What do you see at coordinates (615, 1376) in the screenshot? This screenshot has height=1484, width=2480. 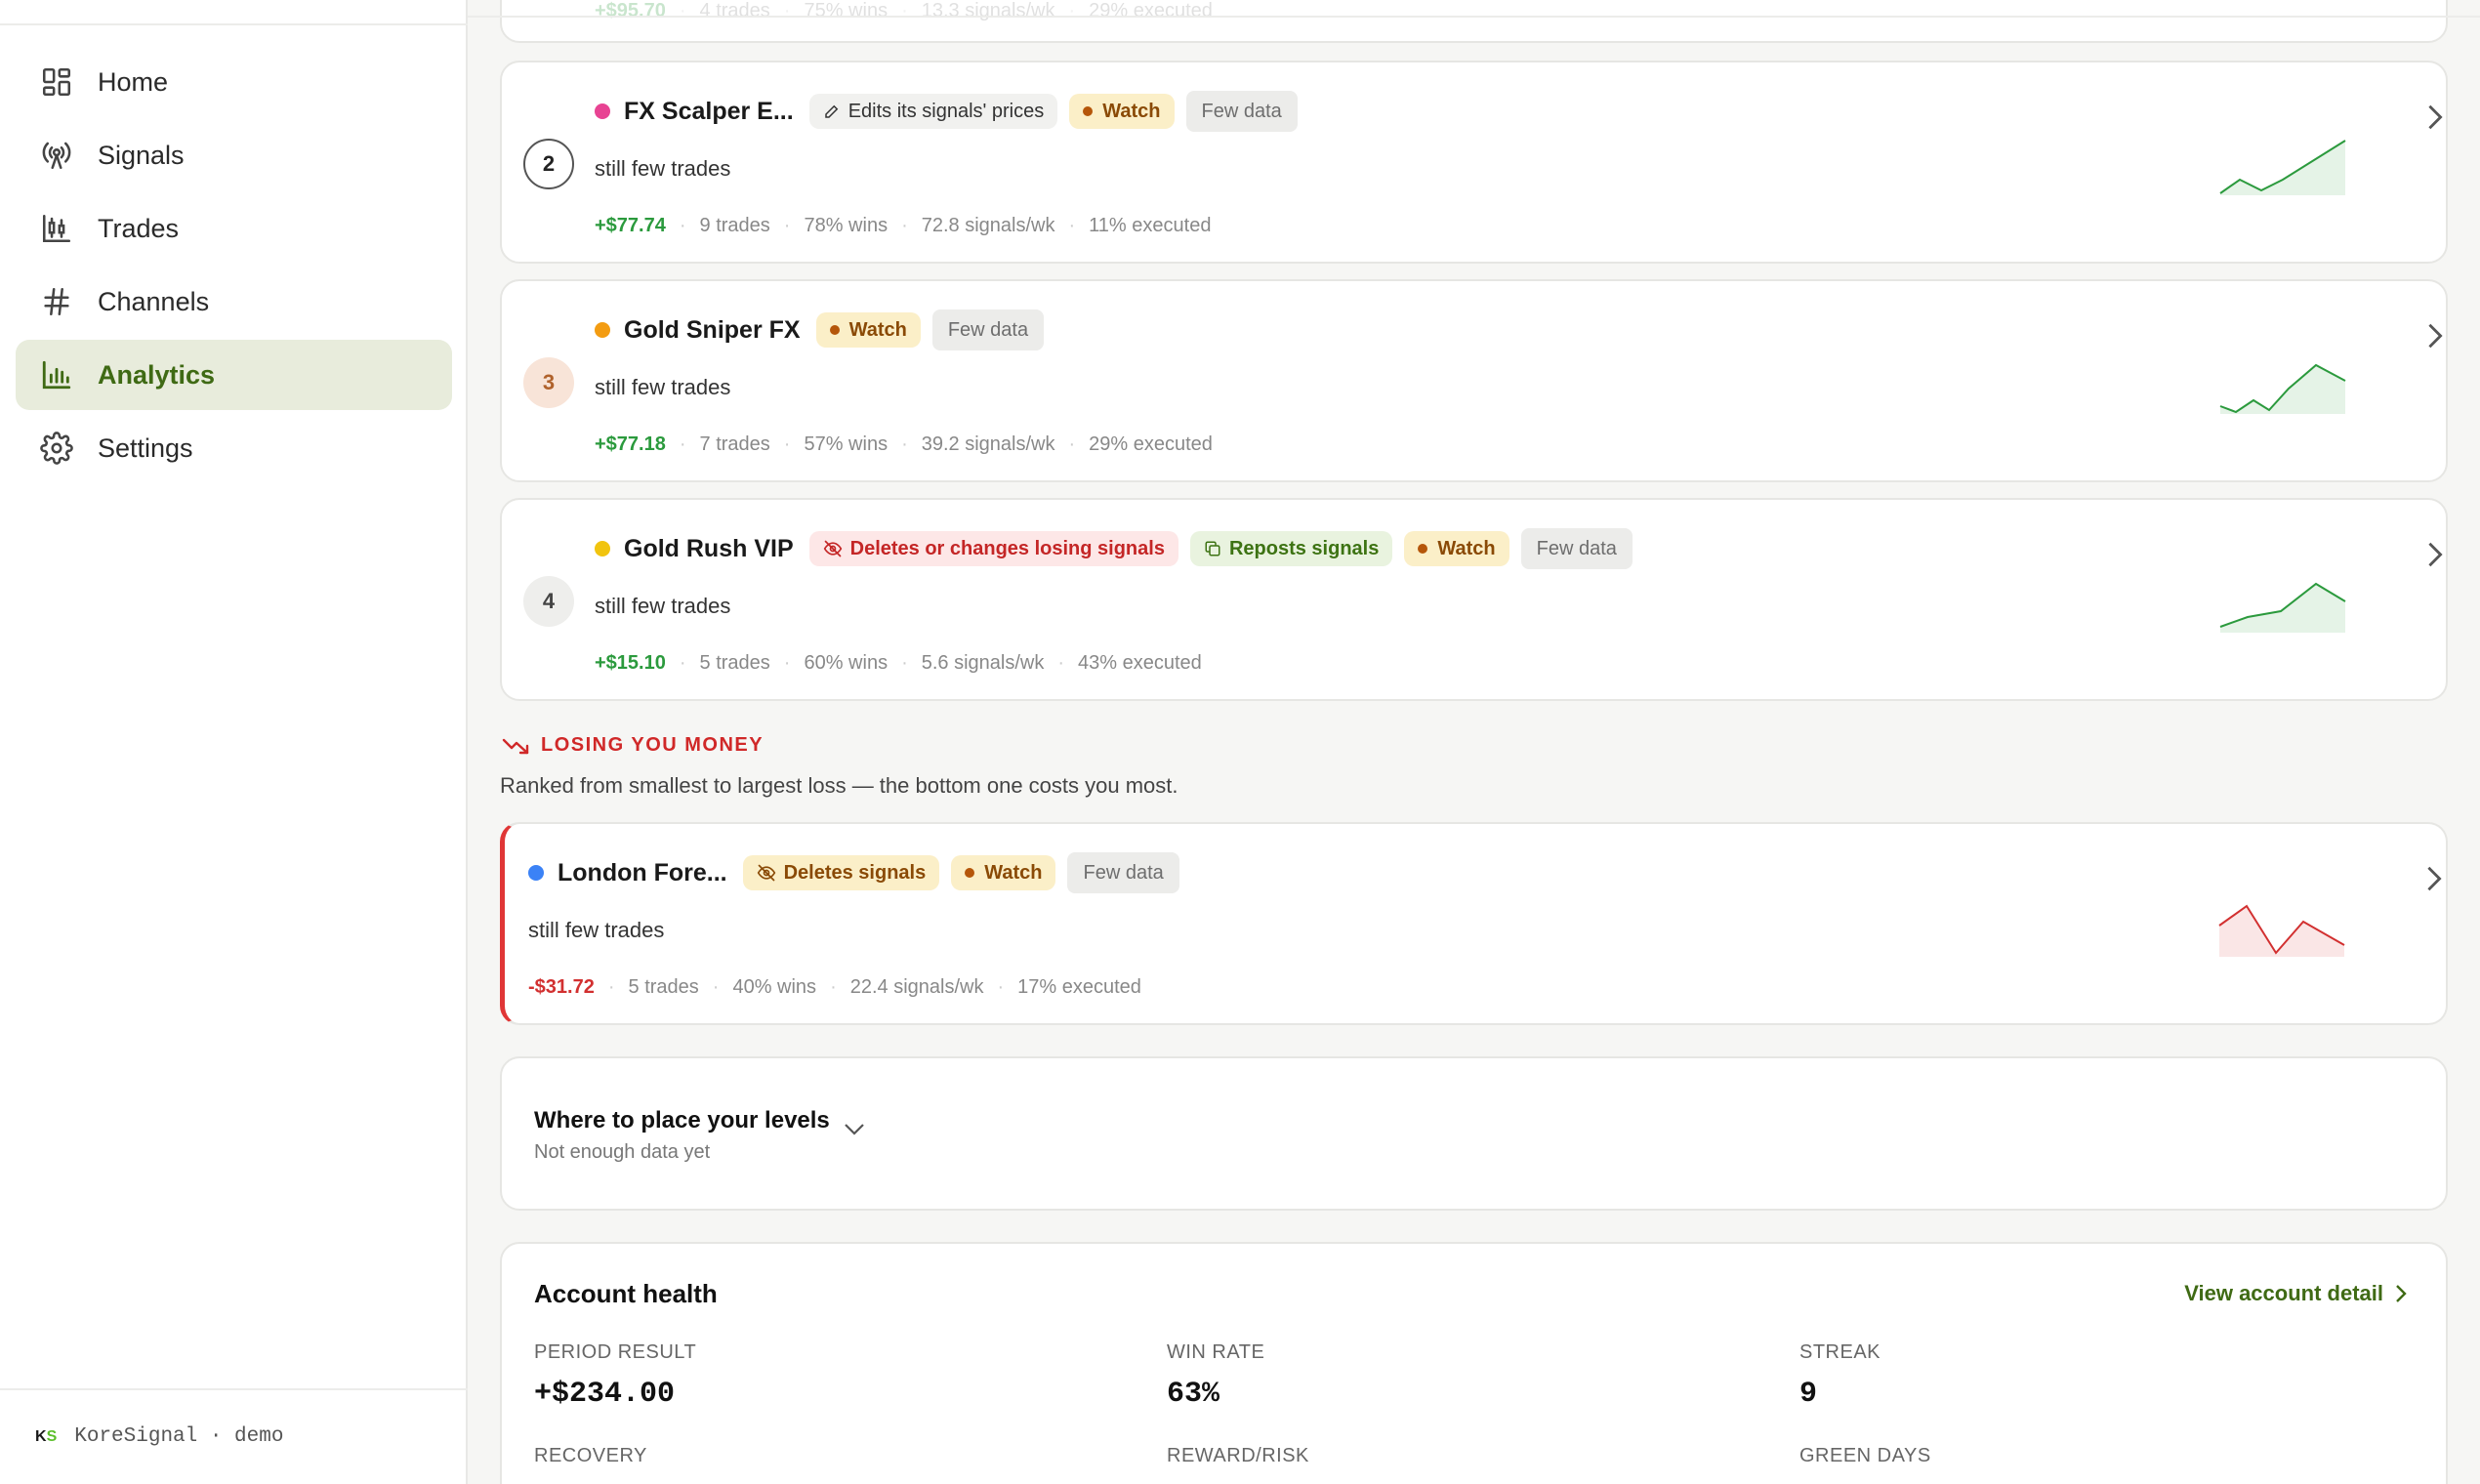 I see `period-result-metric: PERIOD RESULT +$234.00` at bounding box center [615, 1376].